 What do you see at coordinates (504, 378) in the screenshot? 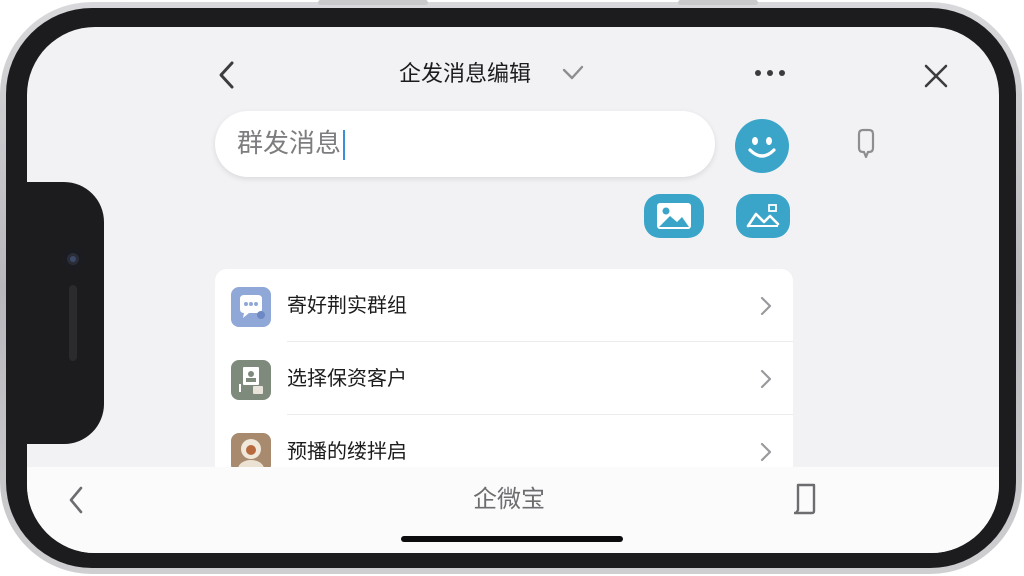
I see `list-item: 选择保资客户` at bounding box center [504, 378].